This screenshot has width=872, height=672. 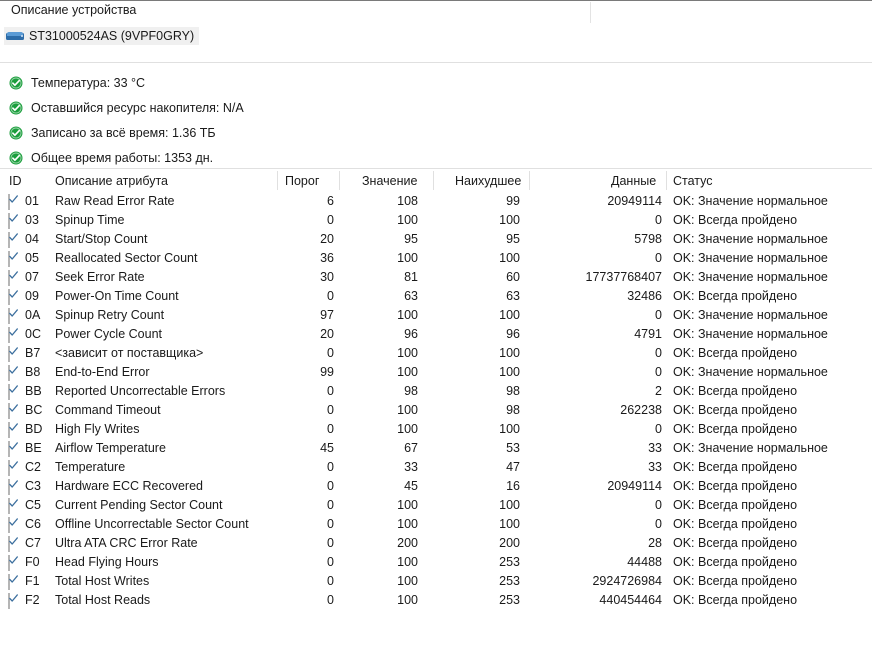 I want to click on device-list-item-inner: ST31000524AS (9VPF0GRY), so click(x=102, y=36).